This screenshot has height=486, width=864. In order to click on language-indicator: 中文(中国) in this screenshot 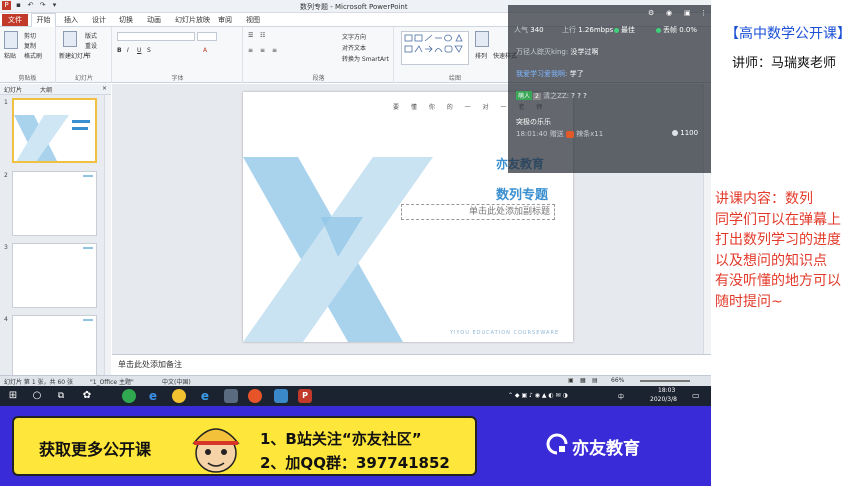, I will do `click(176, 381)`.